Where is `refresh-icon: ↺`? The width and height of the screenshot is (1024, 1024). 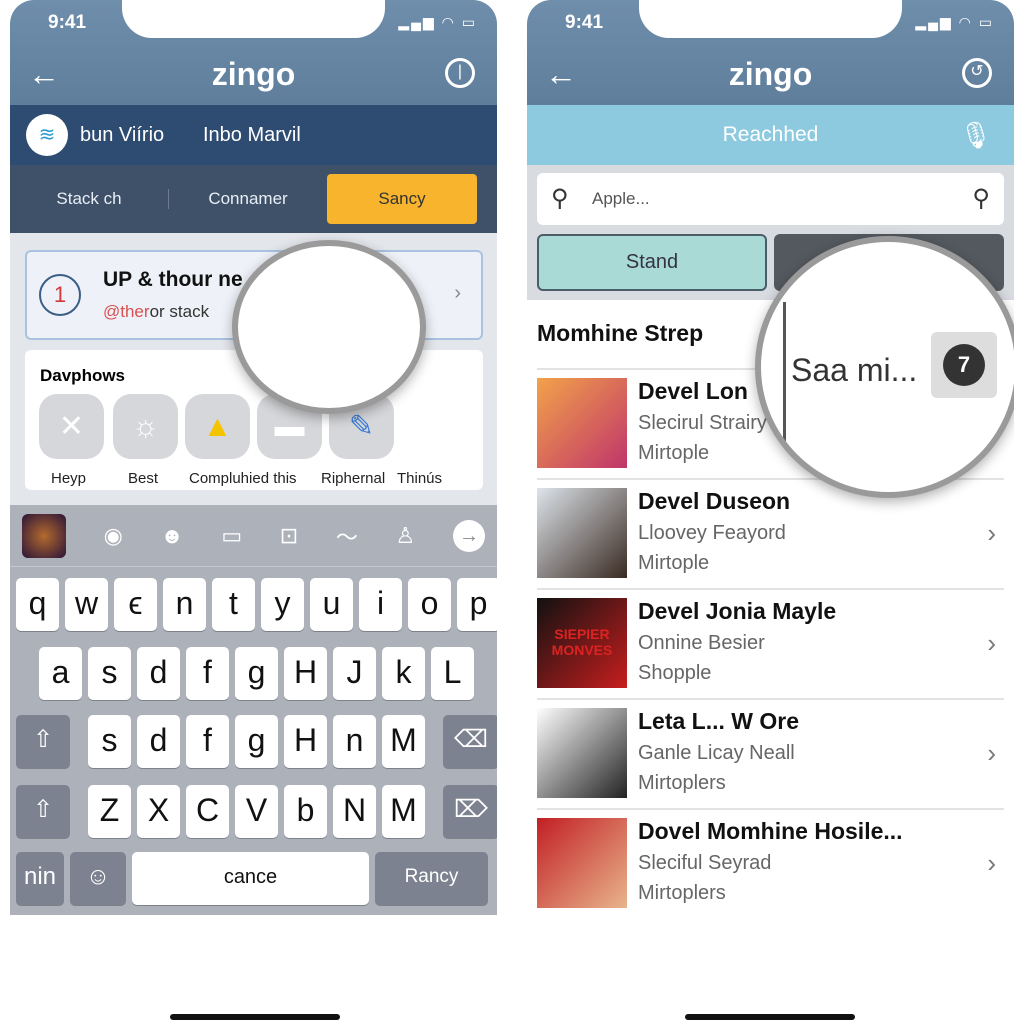
refresh-icon: ↺ is located at coordinates (977, 73).